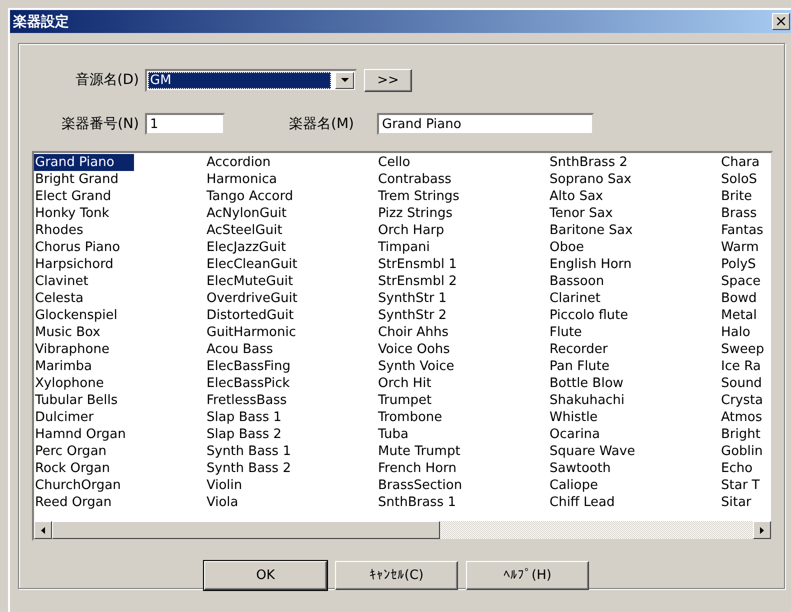  What do you see at coordinates (262, 264) in the screenshot?
I see `instrument-item: ElecCleanGuit` at bounding box center [262, 264].